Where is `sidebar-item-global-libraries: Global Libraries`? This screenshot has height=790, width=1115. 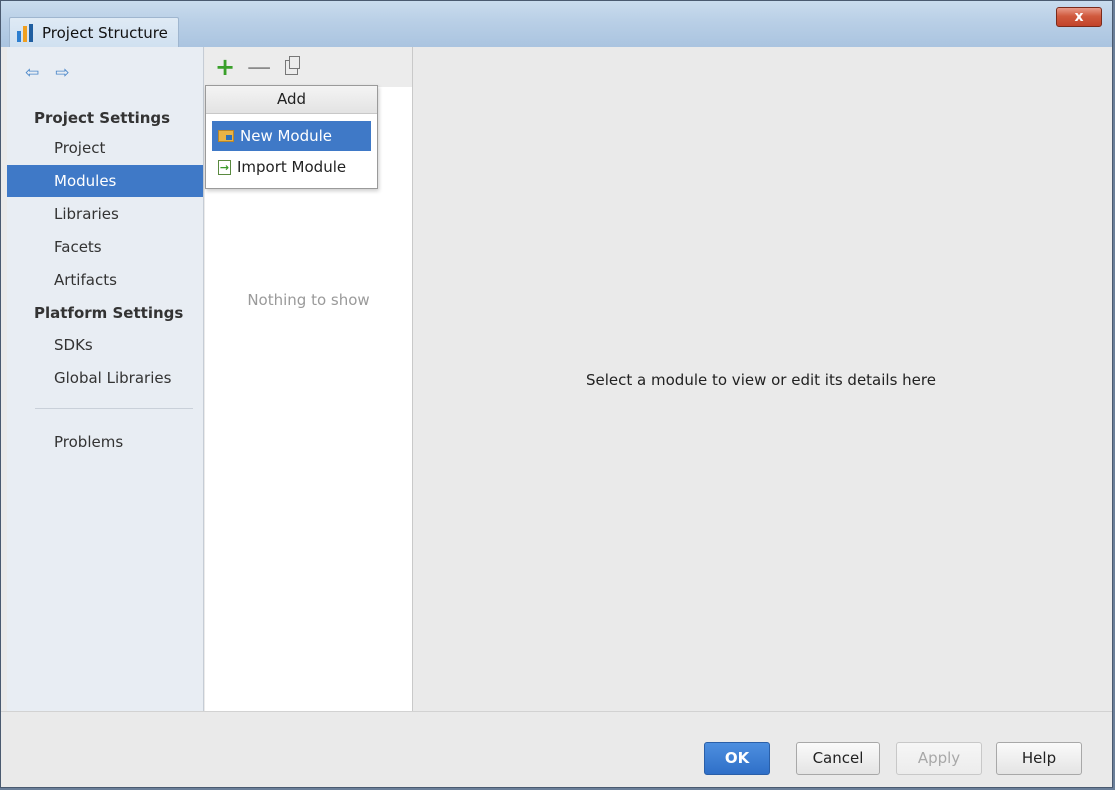 sidebar-item-global-libraries: Global Libraries is located at coordinates (105, 378).